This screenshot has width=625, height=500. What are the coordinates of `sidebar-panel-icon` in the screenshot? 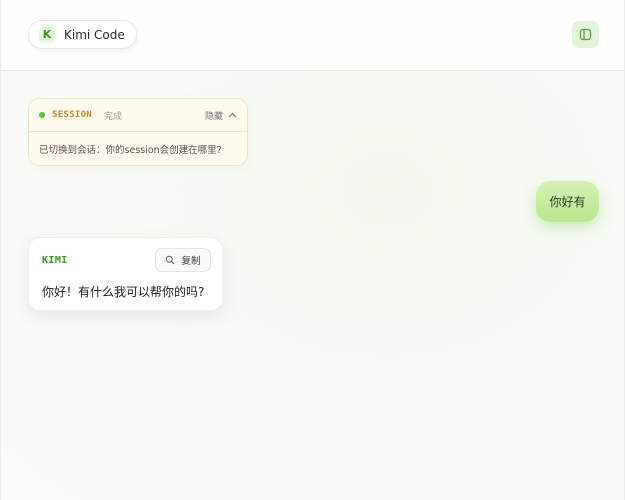 It's located at (585, 34).